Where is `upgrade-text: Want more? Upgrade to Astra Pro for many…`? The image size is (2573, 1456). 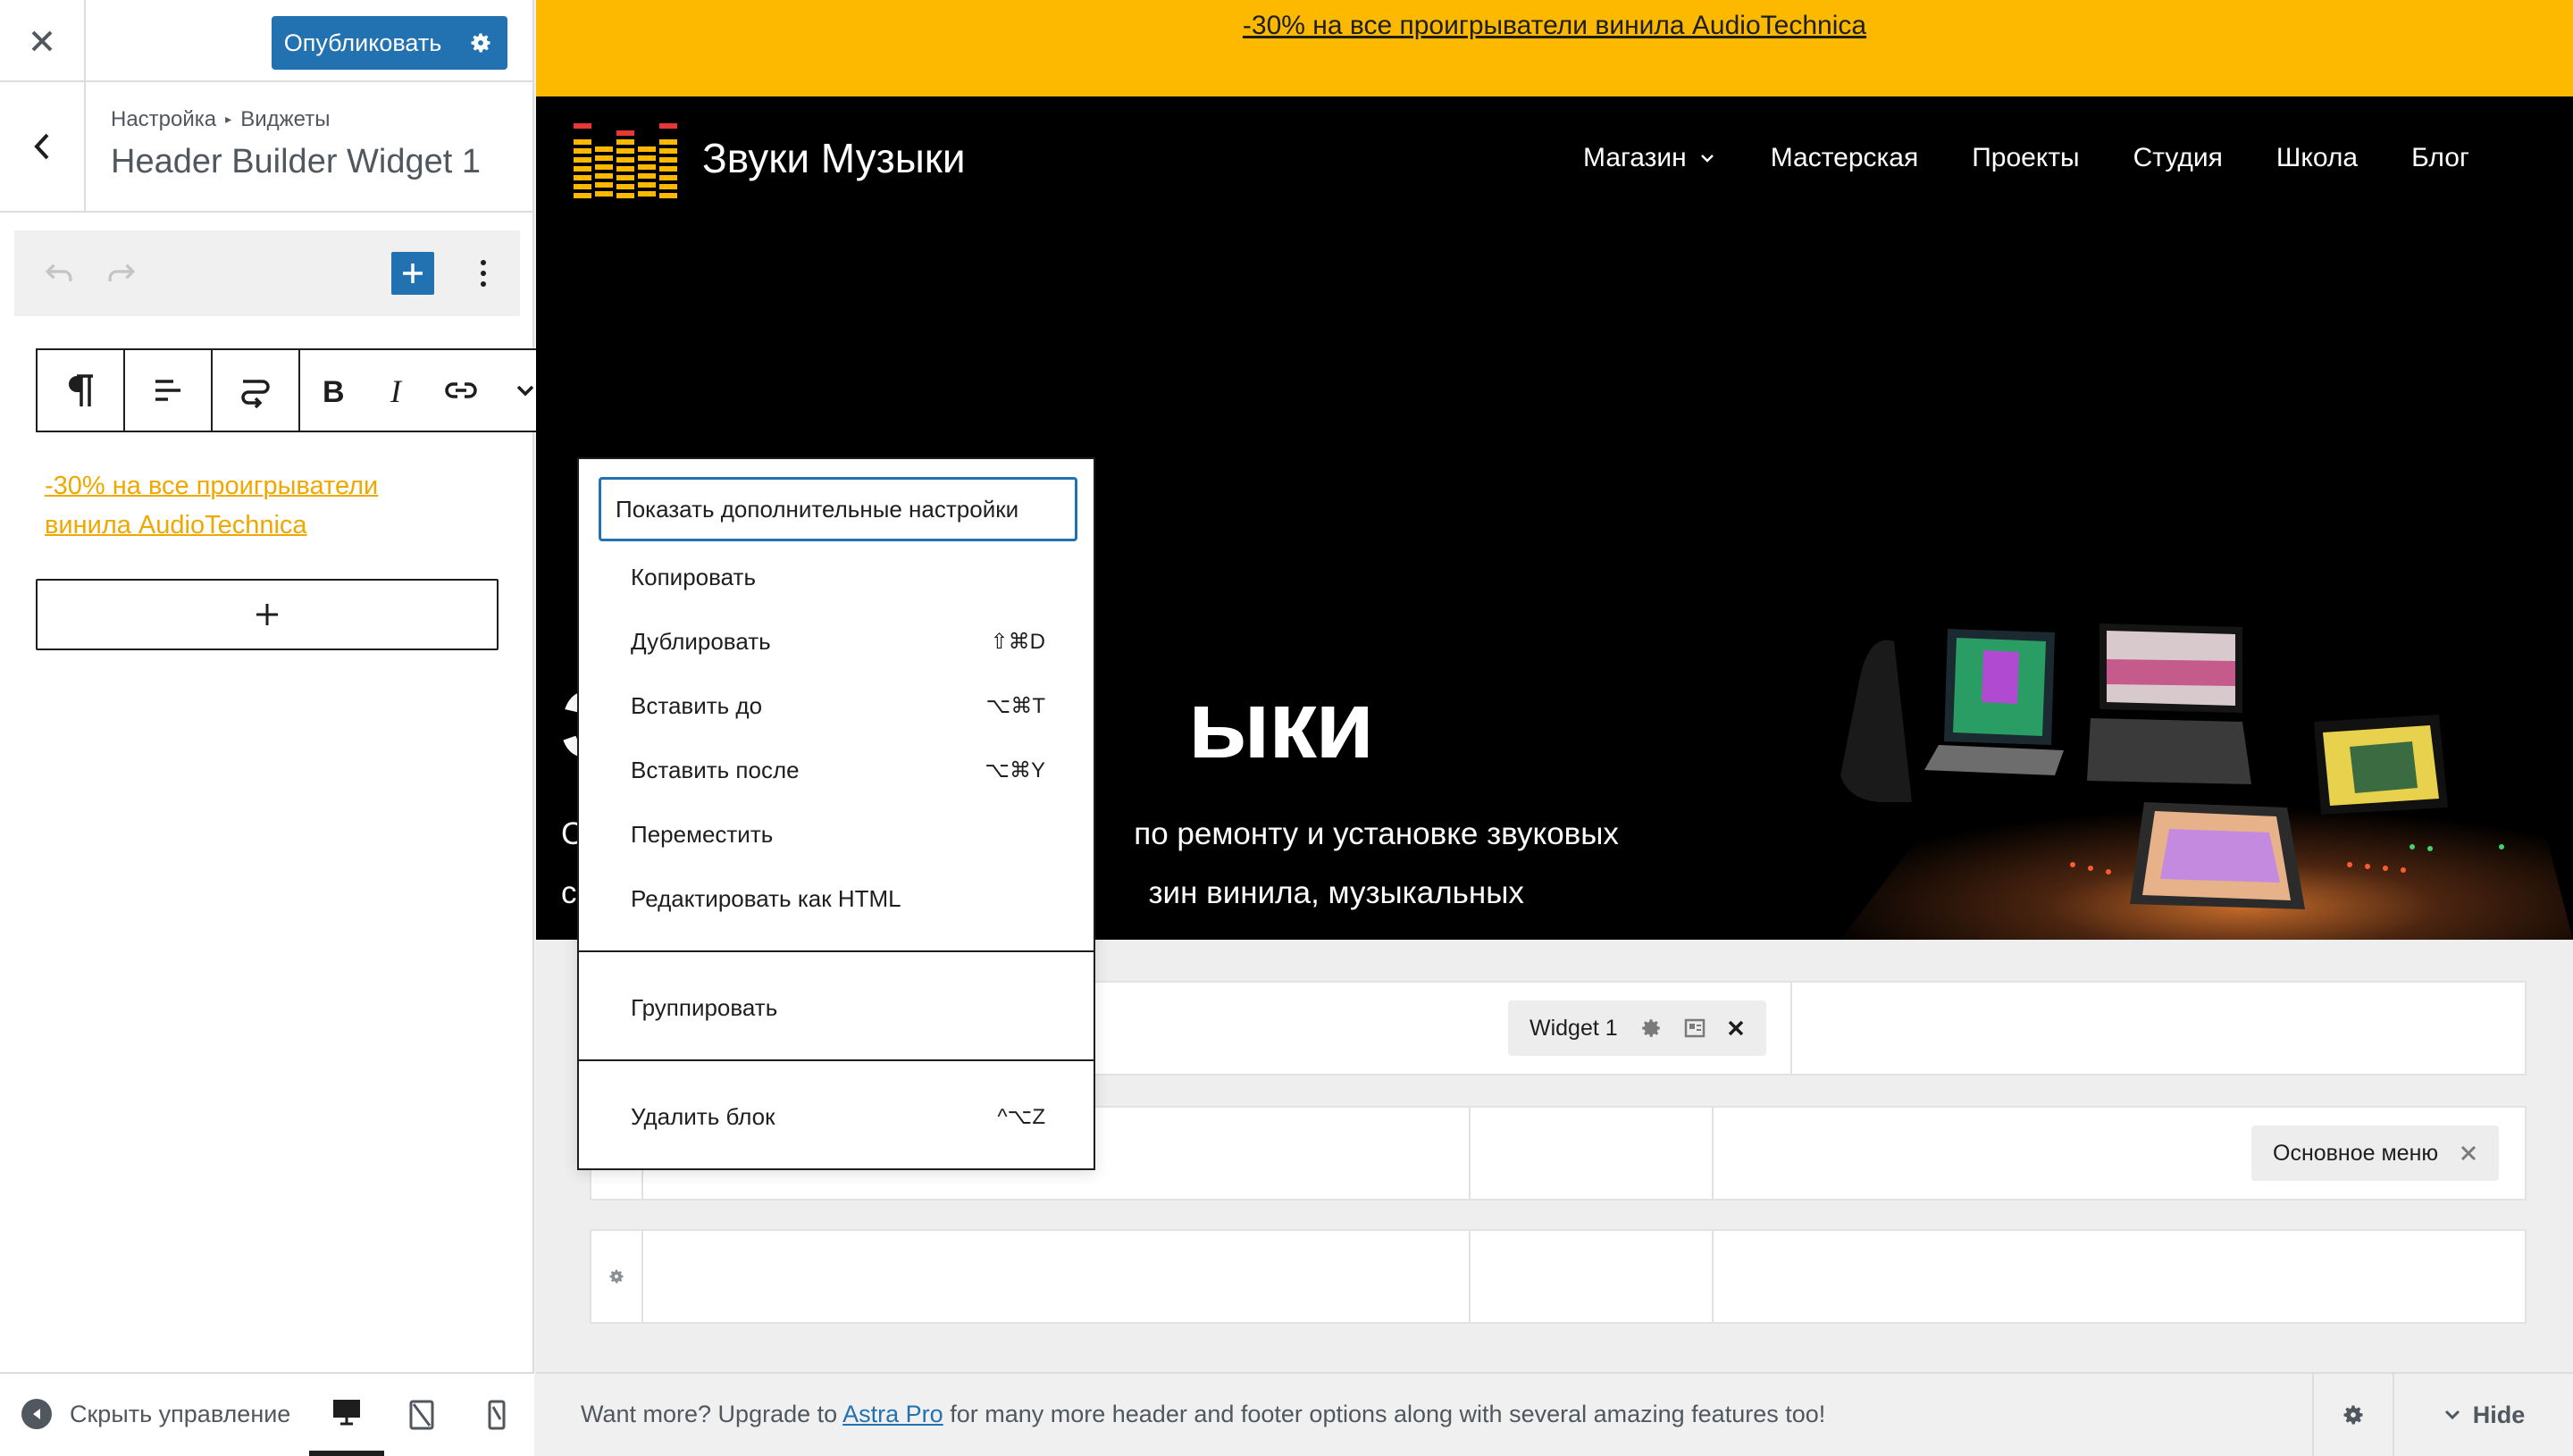 upgrade-text: Want more? Upgrade to Astra Pro for many… is located at coordinates (1203, 1414).